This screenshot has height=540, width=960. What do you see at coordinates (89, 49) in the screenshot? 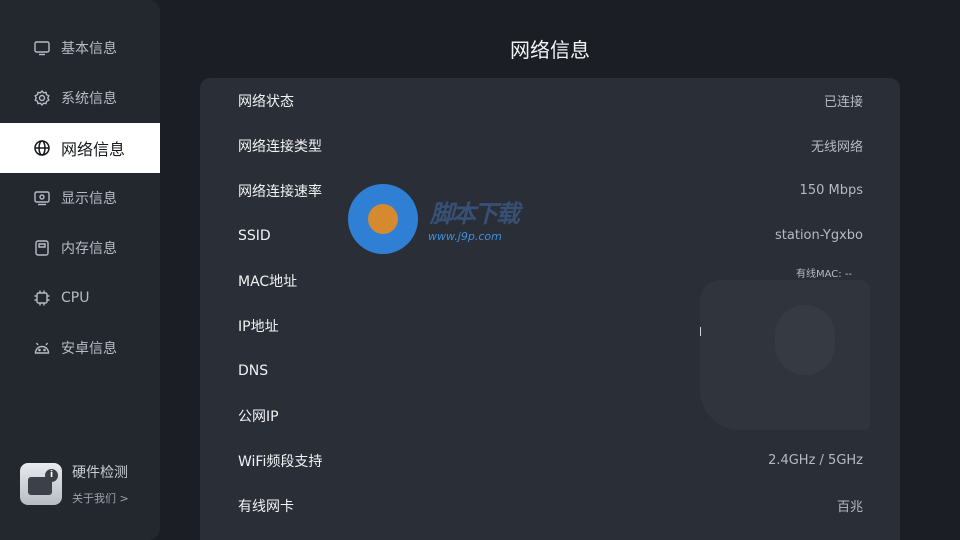
I see `sidebar-item-label: 基本信息` at bounding box center [89, 49].